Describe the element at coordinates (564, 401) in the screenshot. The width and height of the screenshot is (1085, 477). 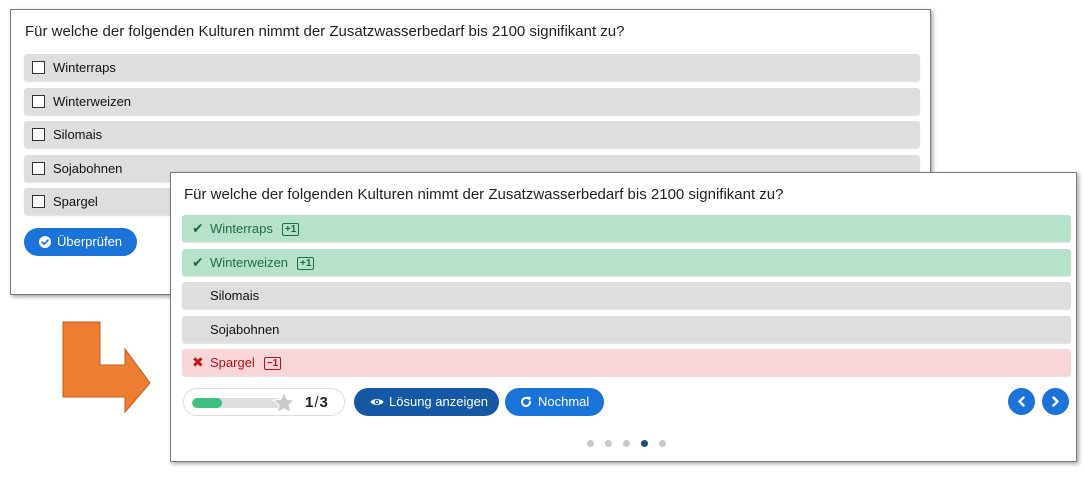
I see `retry-label: Nochmal` at that location.